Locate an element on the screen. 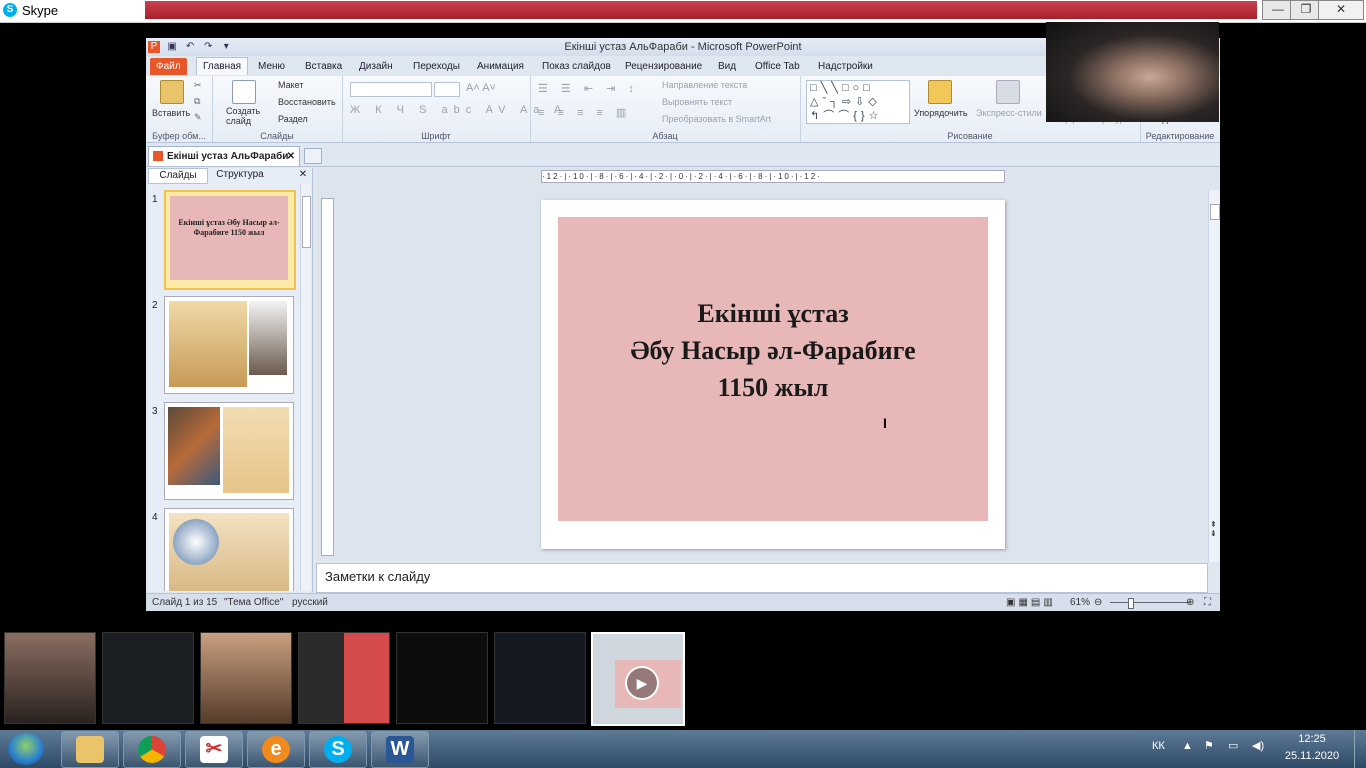  zoom-out-icon: ⊖ is located at coordinates (1098, 602).